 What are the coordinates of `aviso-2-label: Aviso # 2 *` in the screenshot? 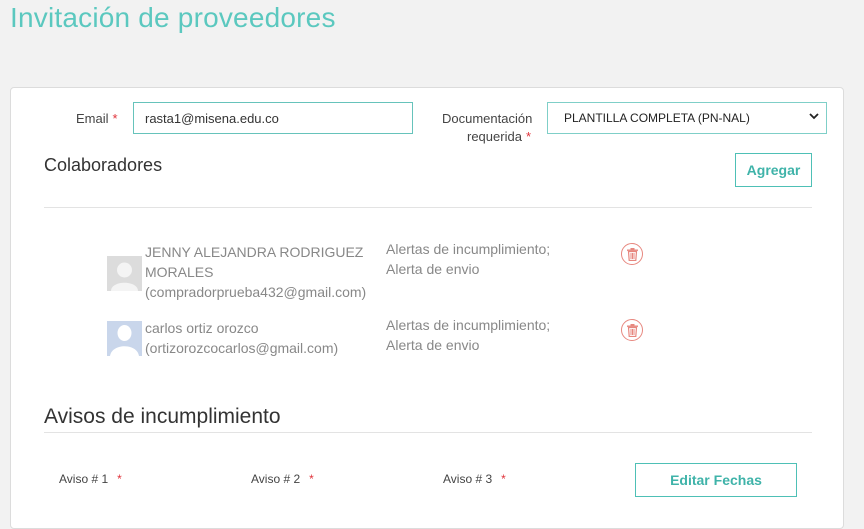 It's located at (282, 479).